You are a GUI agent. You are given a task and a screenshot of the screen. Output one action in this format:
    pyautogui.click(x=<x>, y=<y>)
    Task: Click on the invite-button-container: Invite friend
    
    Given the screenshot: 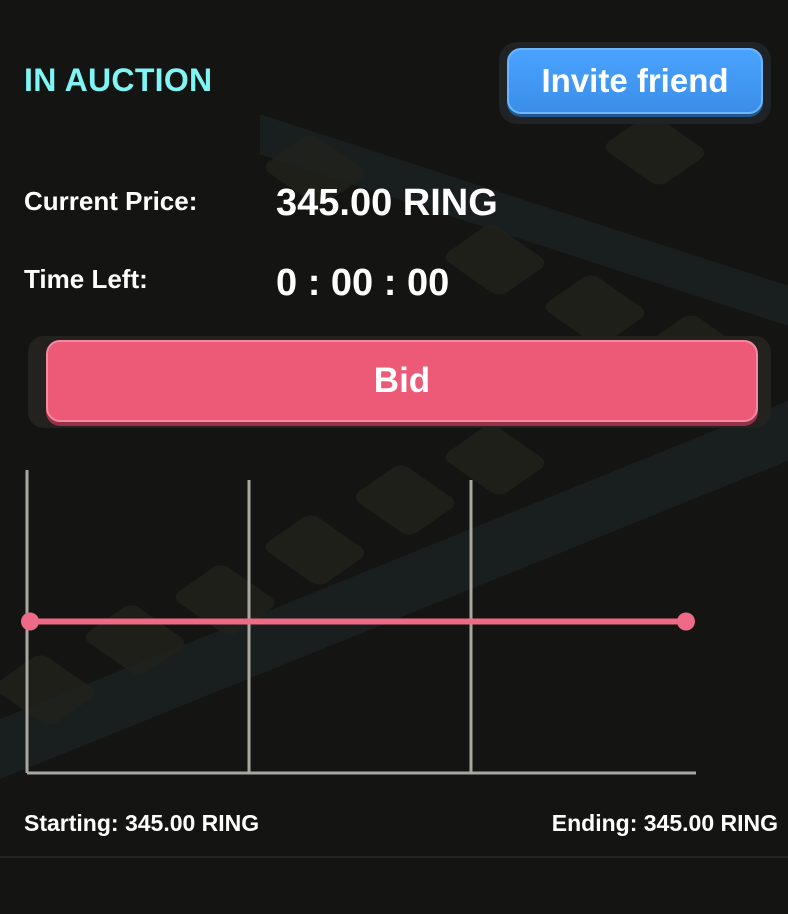 What is the action you would take?
    pyautogui.click(x=635, y=83)
    